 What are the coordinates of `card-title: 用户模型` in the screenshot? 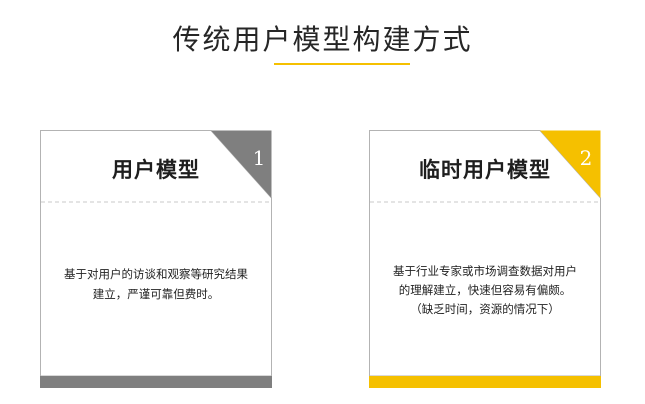 It's located at (156, 170).